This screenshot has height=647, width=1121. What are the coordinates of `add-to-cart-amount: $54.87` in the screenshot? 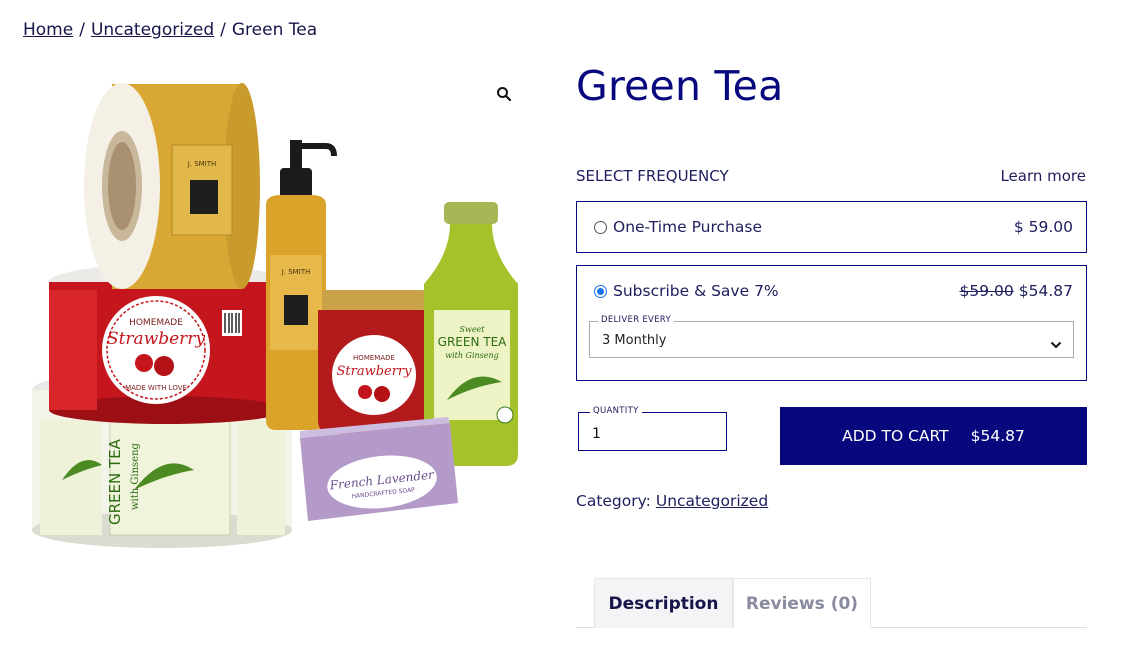 It's located at (997, 436).